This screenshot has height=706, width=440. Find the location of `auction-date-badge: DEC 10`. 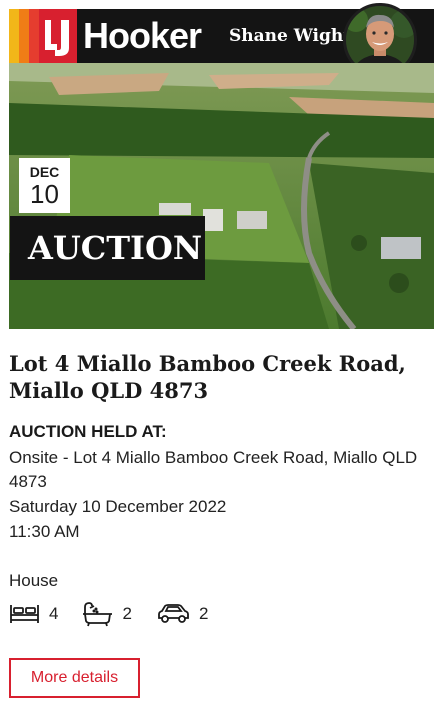

auction-date-badge: DEC 10 is located at coordinates (44, 185).